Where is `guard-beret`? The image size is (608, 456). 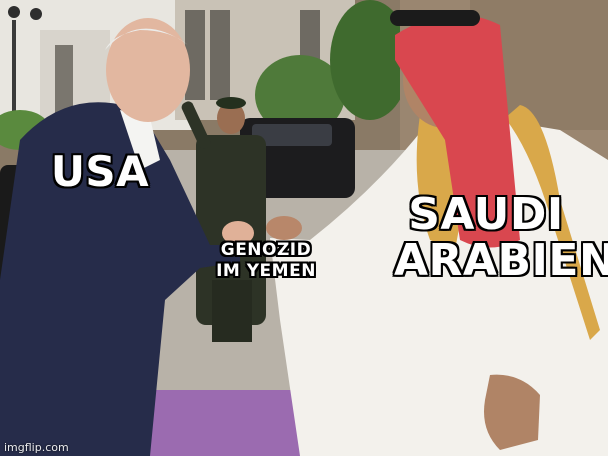
guard-beret is located at coordinates (231, 103).